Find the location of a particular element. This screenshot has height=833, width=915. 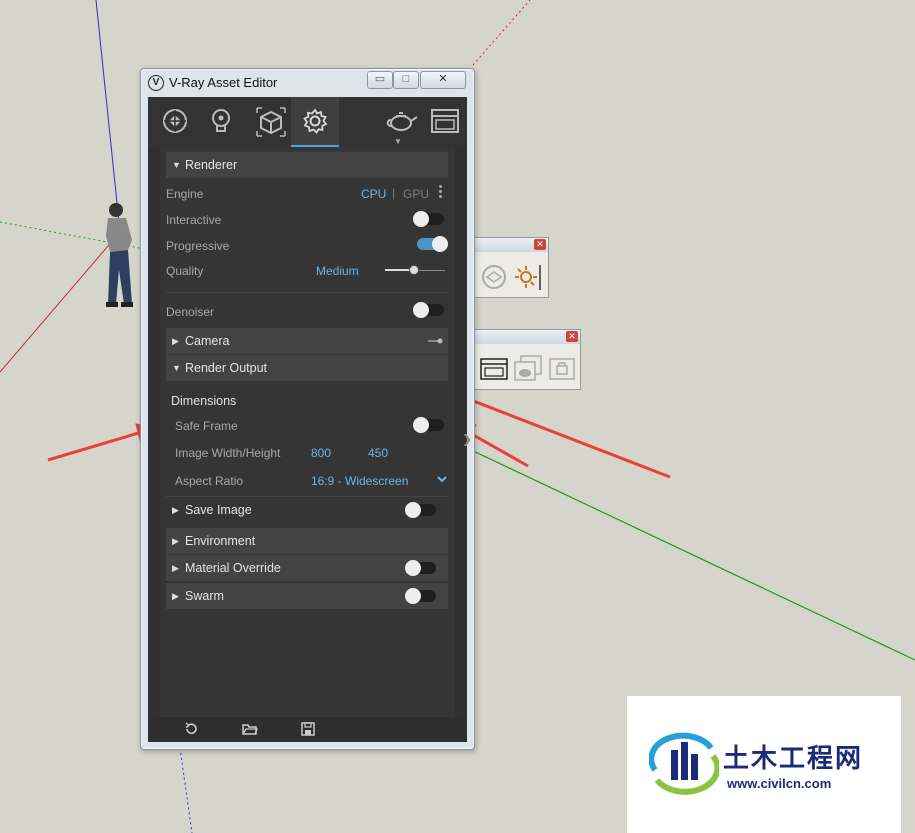

window-title: V-Ray Asset Editor is located at coordinates (223, 82).